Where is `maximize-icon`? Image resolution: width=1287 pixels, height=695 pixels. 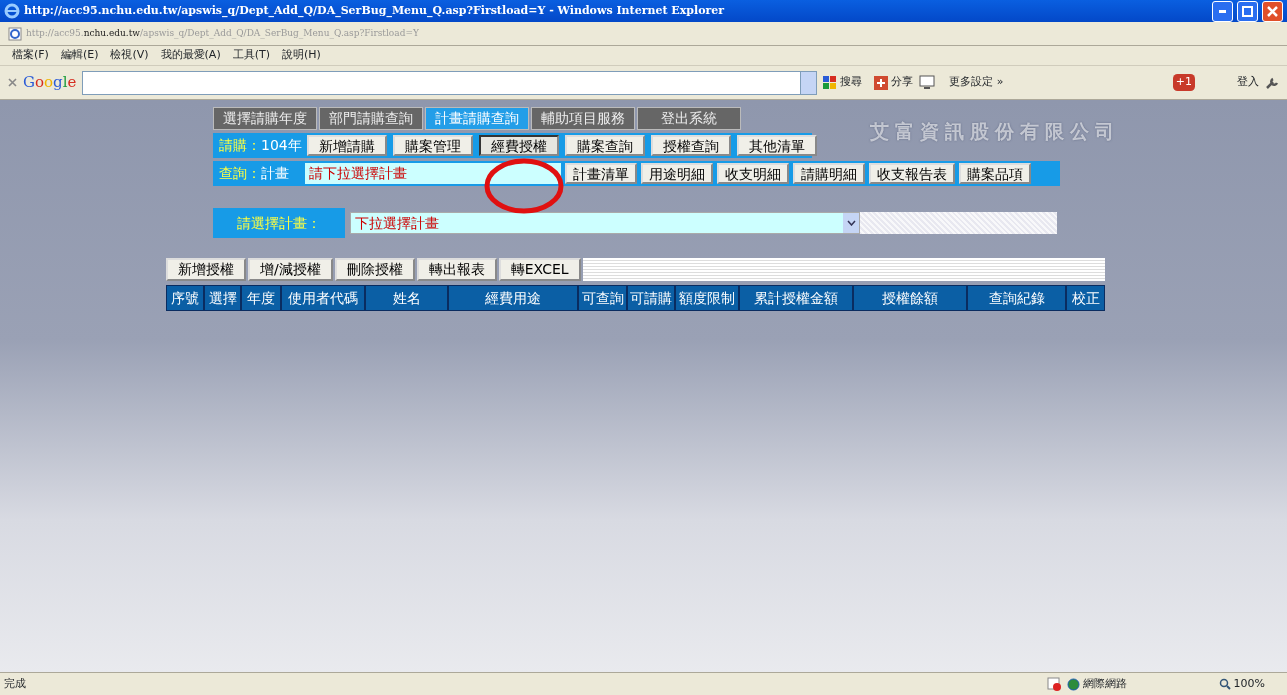 maximize-icon is located at coordinates (1247, 11).